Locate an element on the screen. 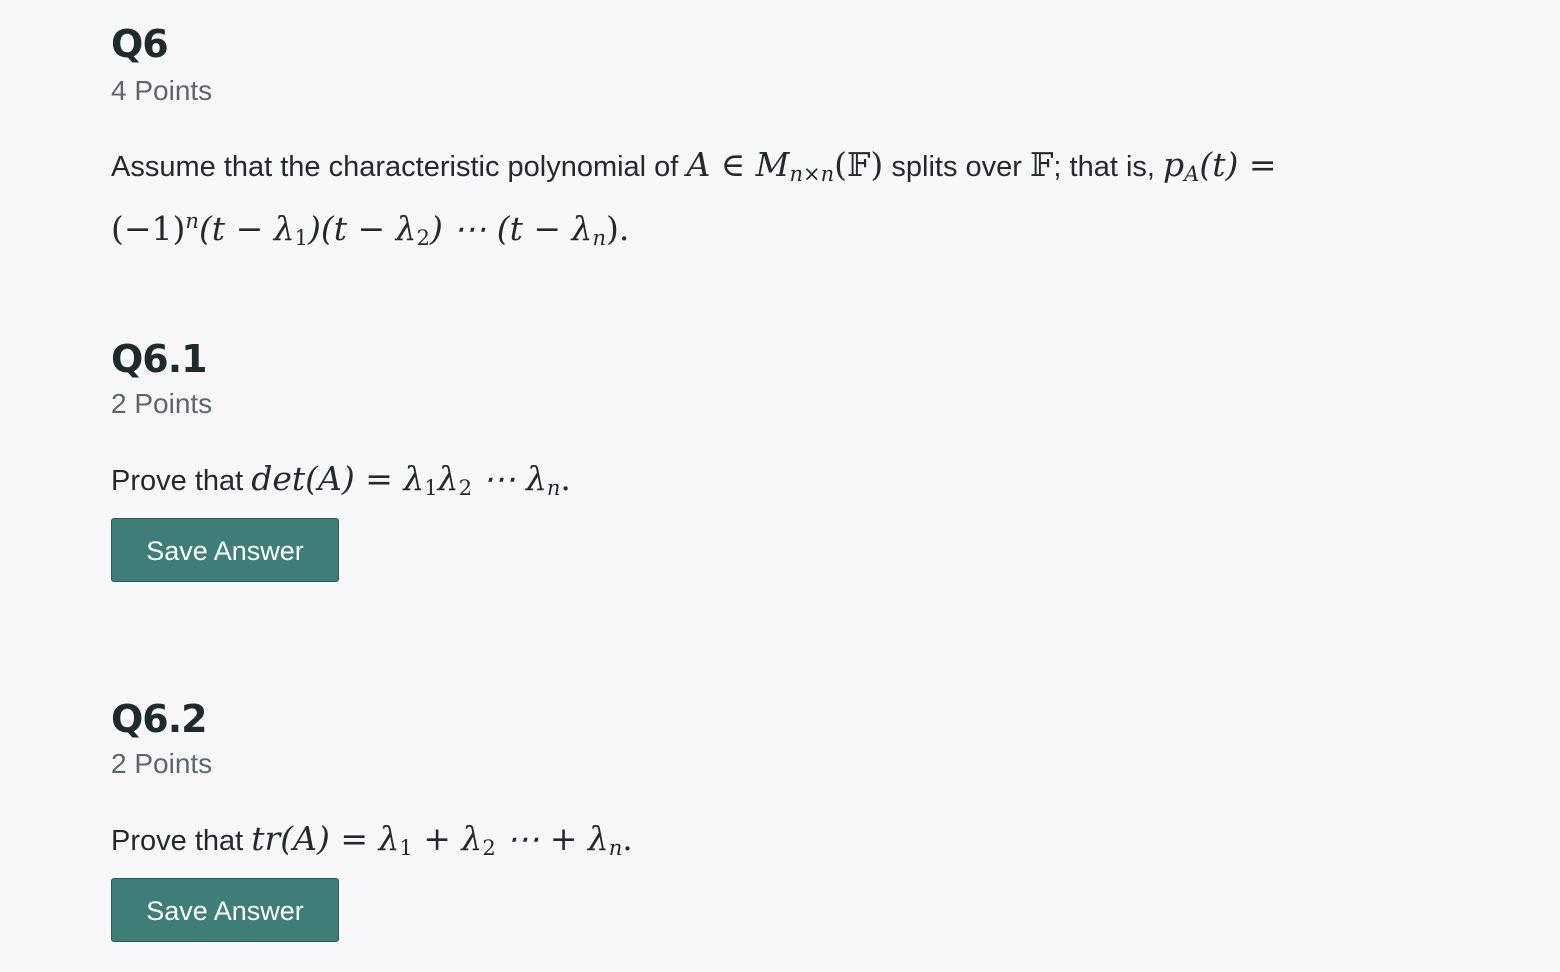 Image resolution: width=1560 pixels, height=972 pixels. statement-that-is: ; that is, is located at coordinates (1104, 167).